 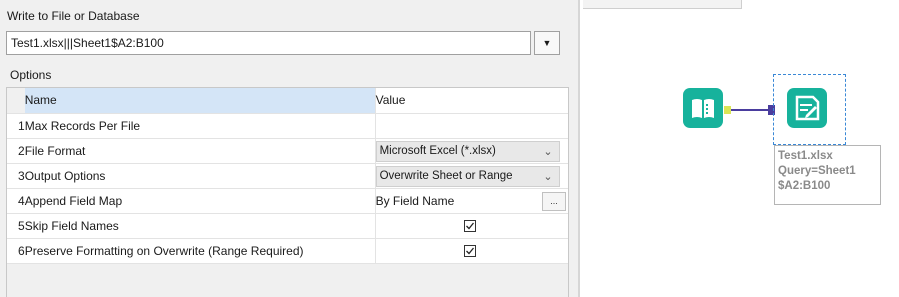 I want to click on preserve-formatting-checkbox, so click(x=469, y=251).